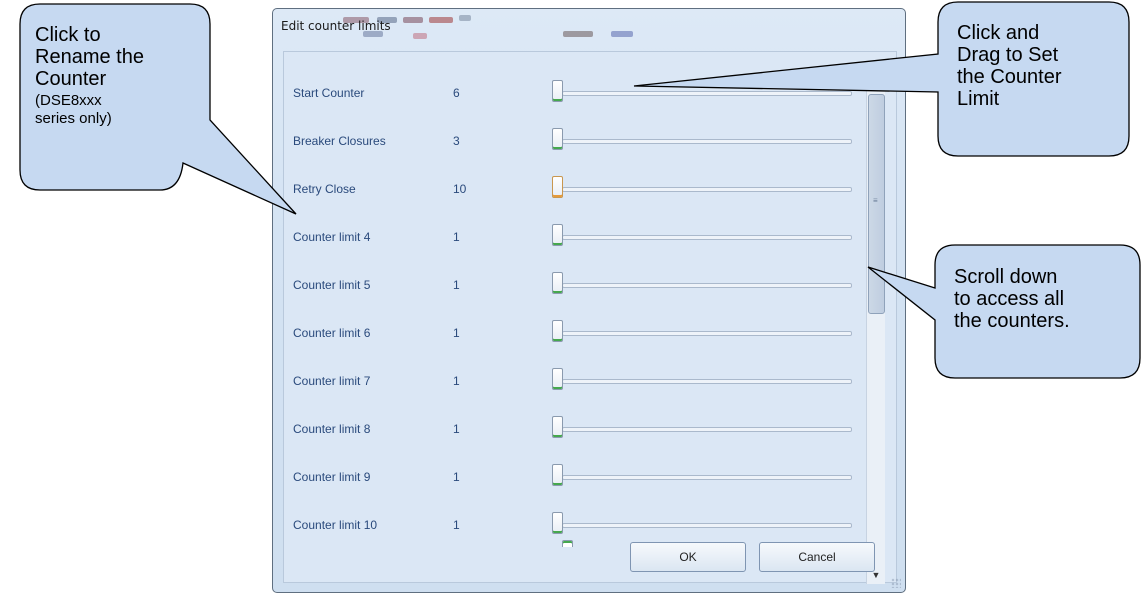 This screenshot has height=597, width=1147. Describe the element at coordinates (456, 93) in the screenshot. I see `counter-value: 6` at that location.